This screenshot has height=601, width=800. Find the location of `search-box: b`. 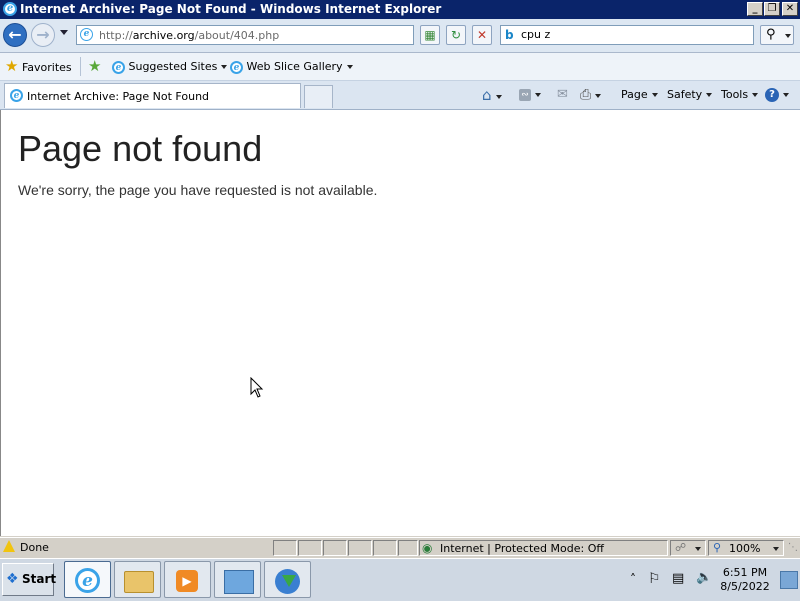

search-box: b is located at coordinates (627, 35).